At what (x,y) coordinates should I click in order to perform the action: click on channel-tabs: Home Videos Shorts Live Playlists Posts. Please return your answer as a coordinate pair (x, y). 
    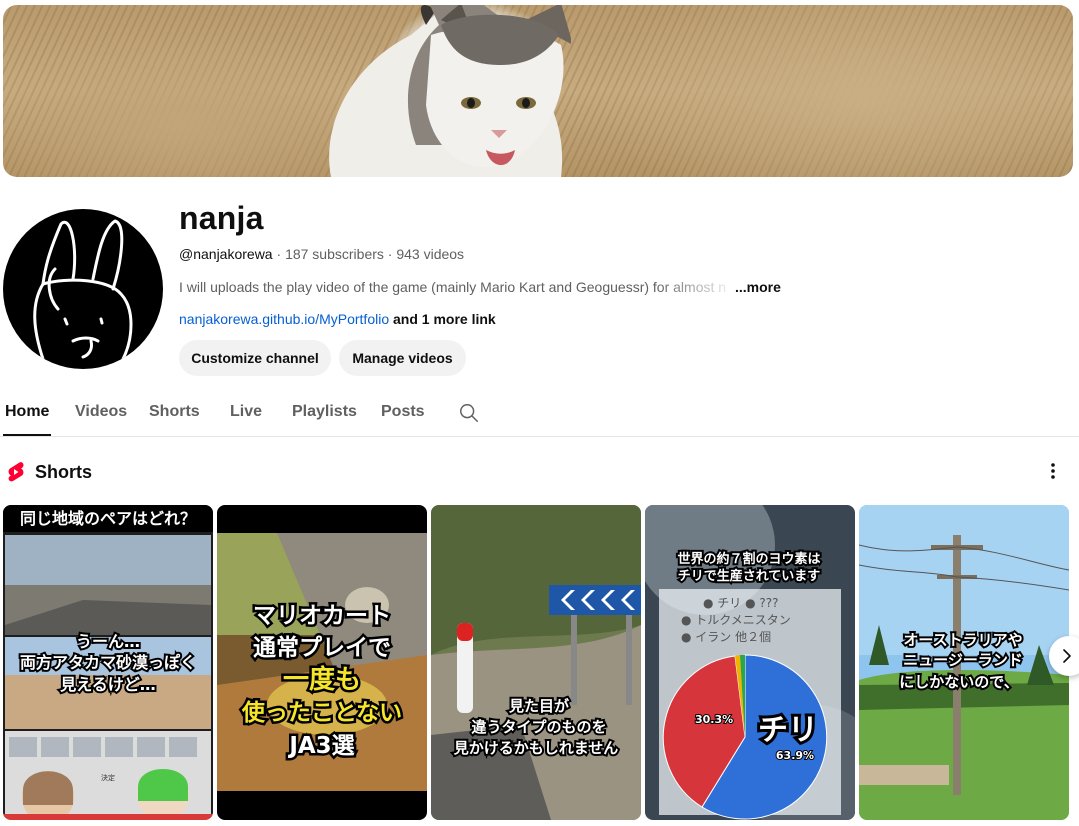
    Looking at the image, I should click on (539, 416).